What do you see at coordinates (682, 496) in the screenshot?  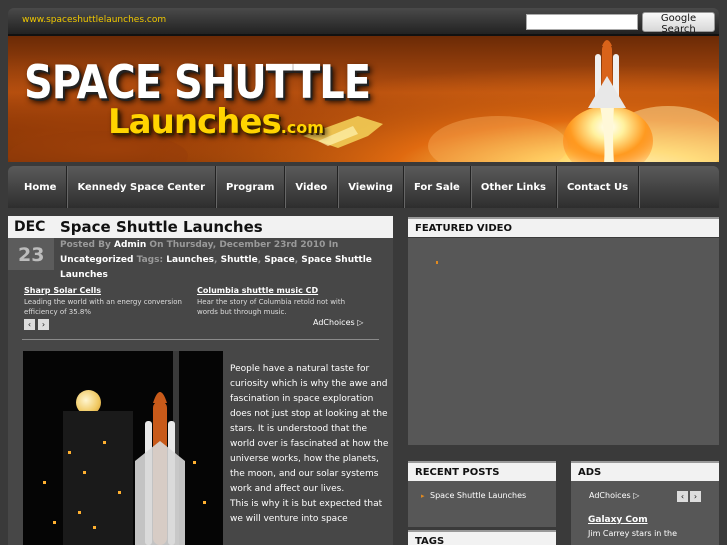 I see `ads-prev-icon: ‹` at bounding box center [682, 496].